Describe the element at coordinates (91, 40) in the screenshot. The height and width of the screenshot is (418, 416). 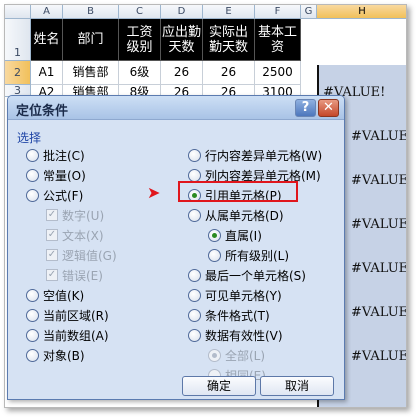
I see `header-cell-dept: 部门` at that location.